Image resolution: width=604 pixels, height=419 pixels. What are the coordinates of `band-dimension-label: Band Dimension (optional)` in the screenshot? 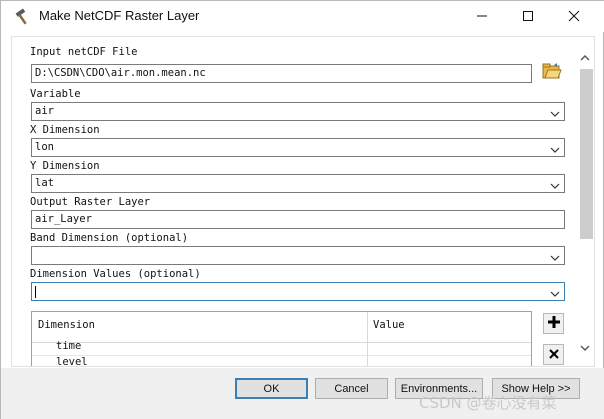 It's located at (109, 238).